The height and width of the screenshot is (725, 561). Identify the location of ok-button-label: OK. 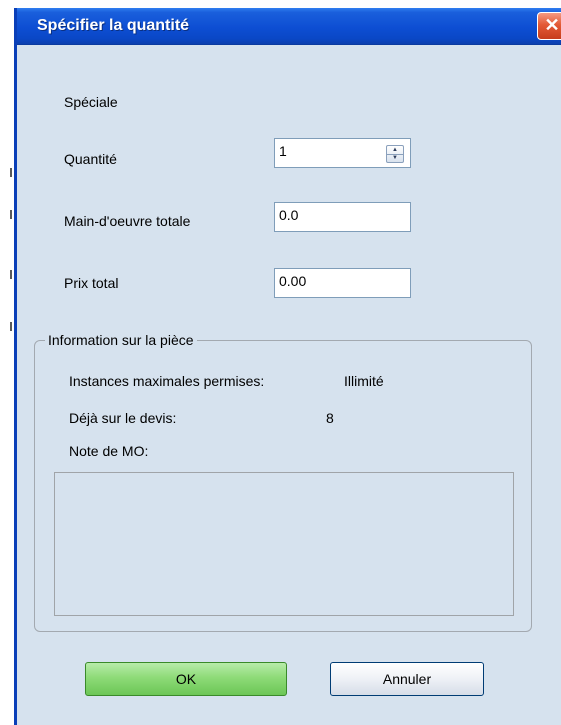
(186, 679).